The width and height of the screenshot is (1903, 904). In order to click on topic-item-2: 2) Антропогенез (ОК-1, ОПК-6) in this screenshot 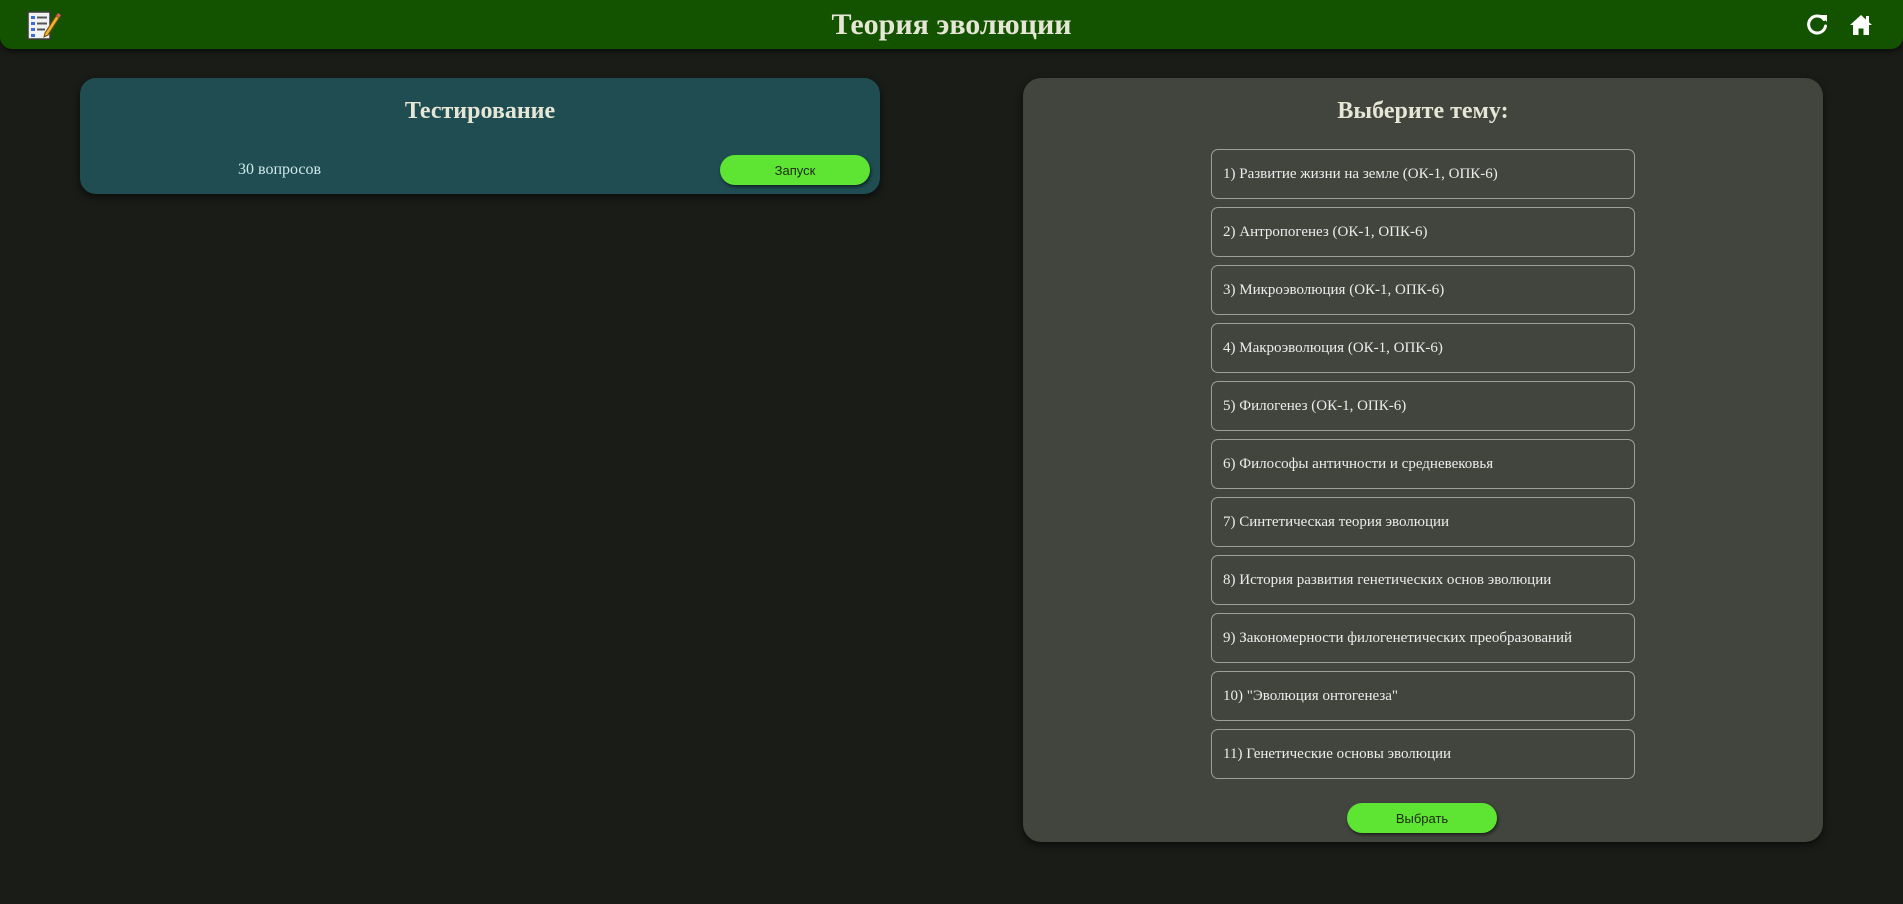, I will do `click(1423, 232)`.